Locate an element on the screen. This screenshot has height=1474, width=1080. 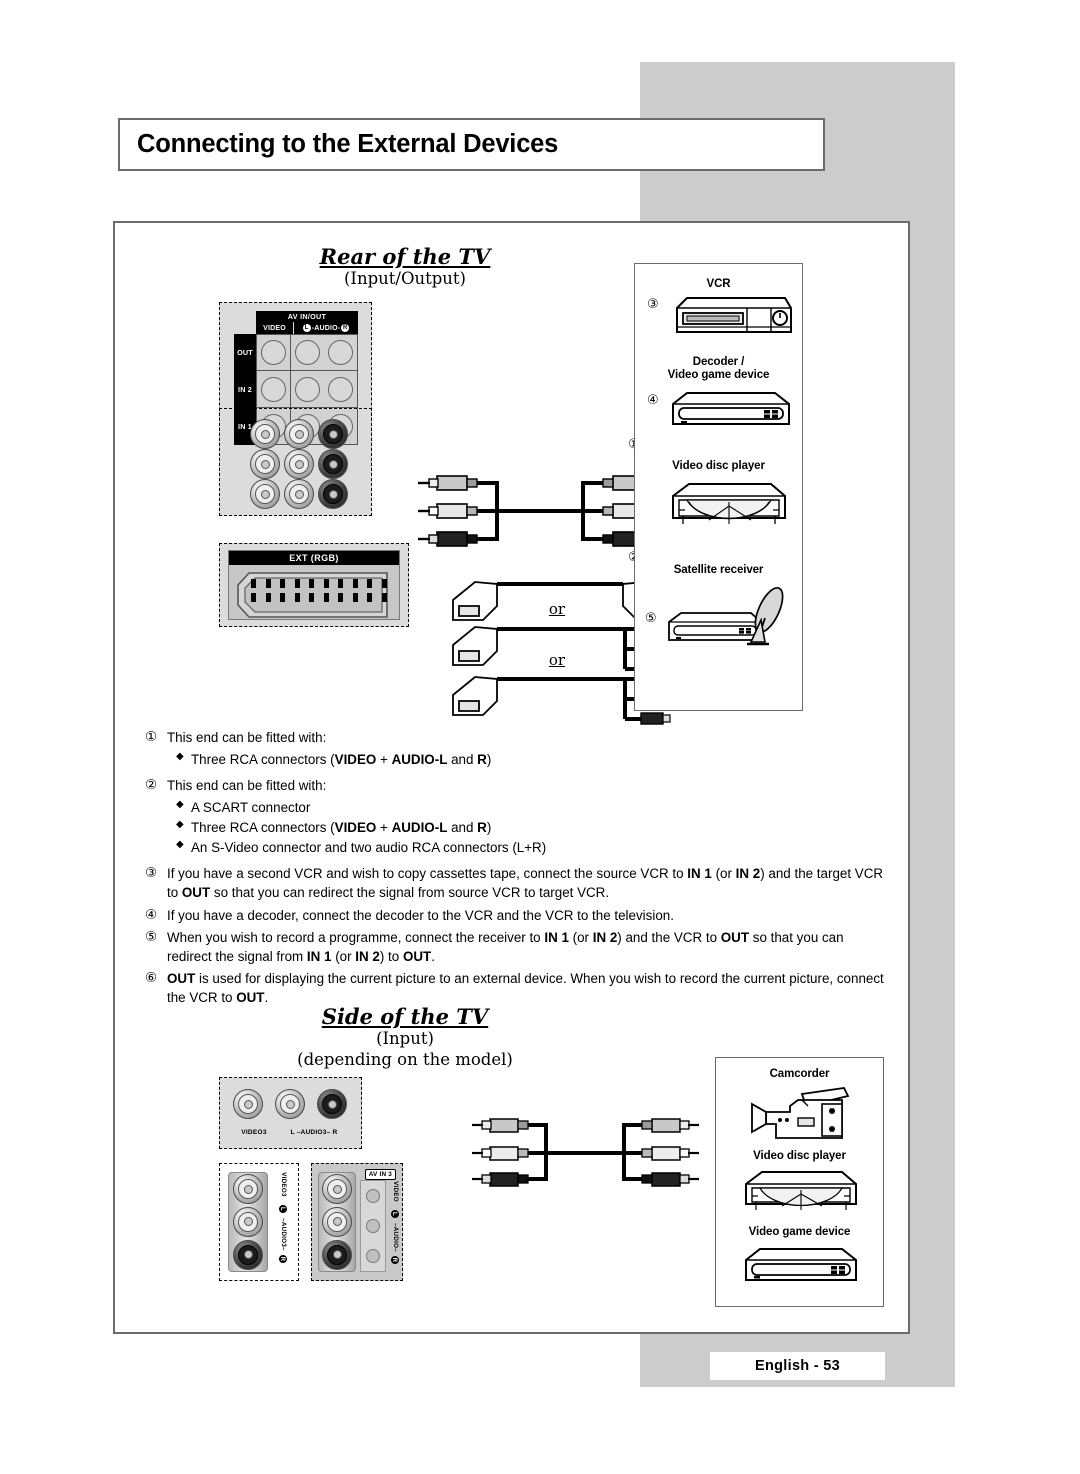
note-bullet-item: ◆ A SCART connector is located at coordinates (527, 807).